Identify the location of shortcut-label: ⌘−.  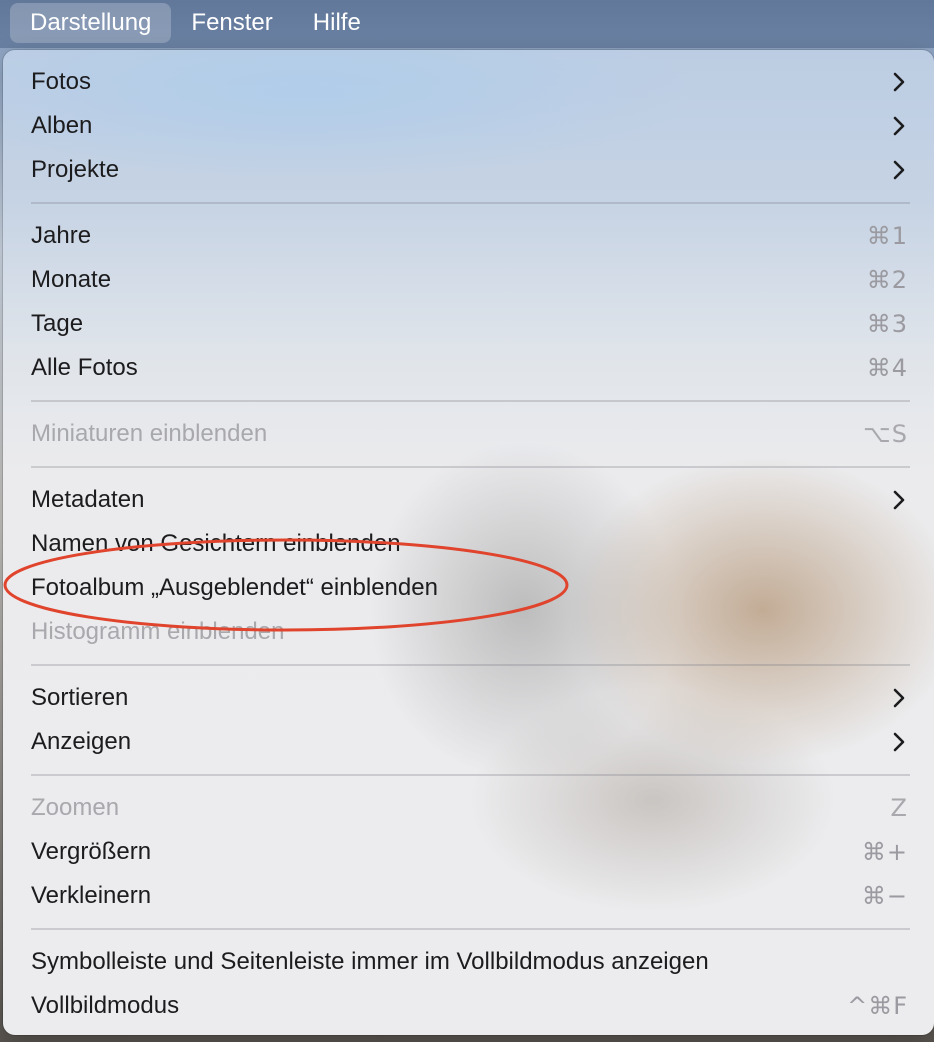
(884, 896).